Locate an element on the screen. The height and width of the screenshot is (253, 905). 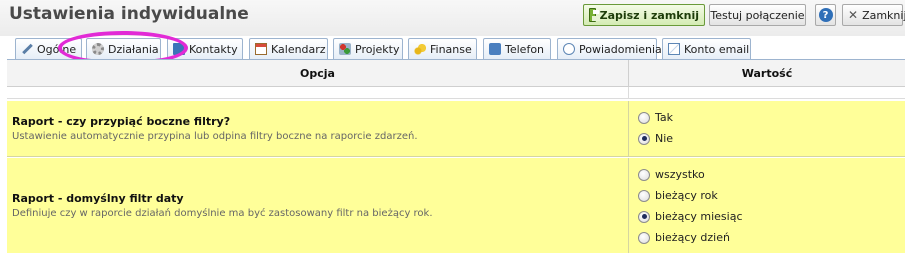
envelope-icon is located at coordinates (674, 49).